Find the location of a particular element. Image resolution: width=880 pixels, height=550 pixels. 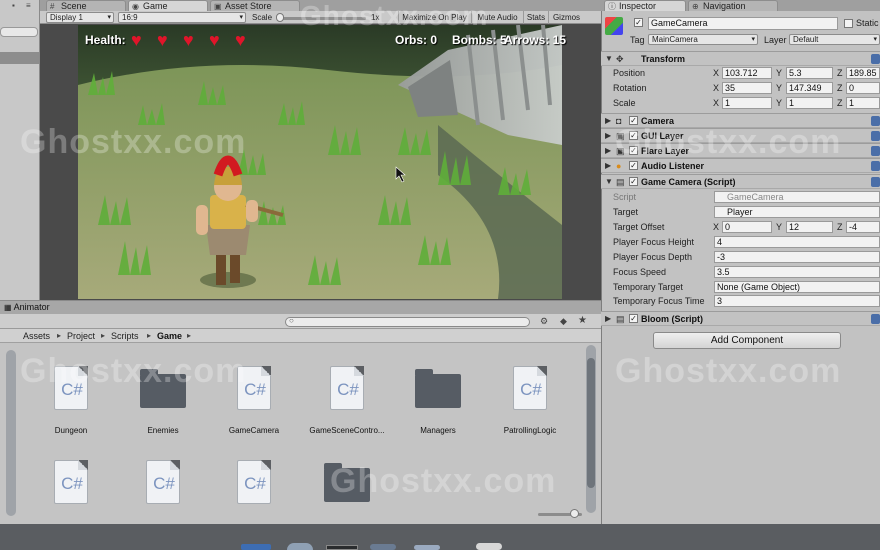

tab-asset-store: ▣ Asset Store is located at coordinates (255, 5).